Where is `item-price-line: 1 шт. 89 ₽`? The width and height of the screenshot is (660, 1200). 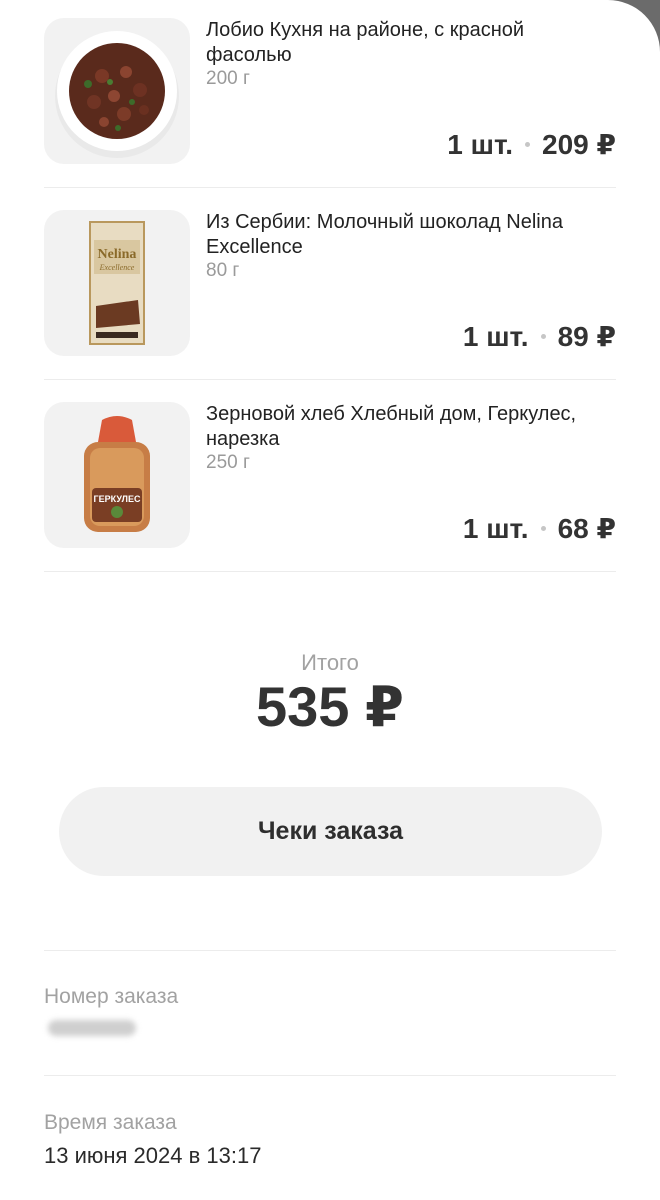
item-price-line: 1 шт. 89 ₽ is located at coordinates (539, 336).